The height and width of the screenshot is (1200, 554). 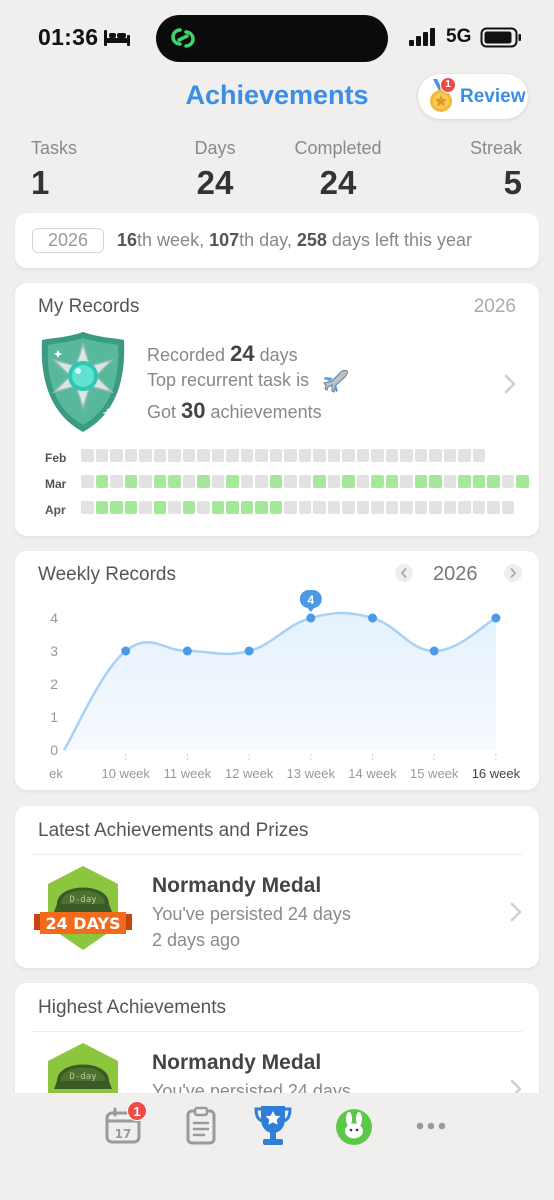 What do you see at coordinates (83, 382) in the screenshot?
I see `shield-badge-icon` at bounding box center [83, 382].